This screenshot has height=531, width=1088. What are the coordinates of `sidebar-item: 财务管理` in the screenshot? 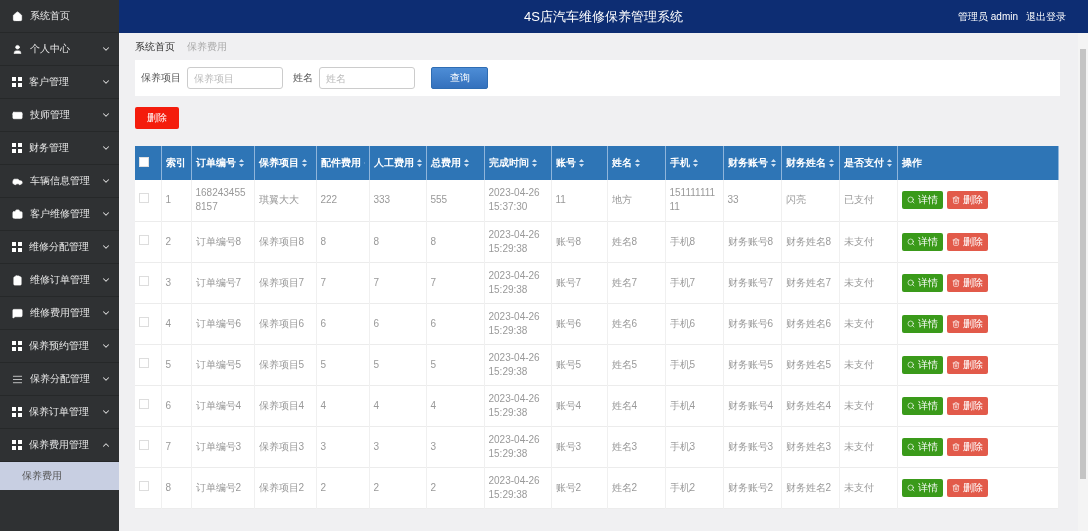 It's located at (59, 148).